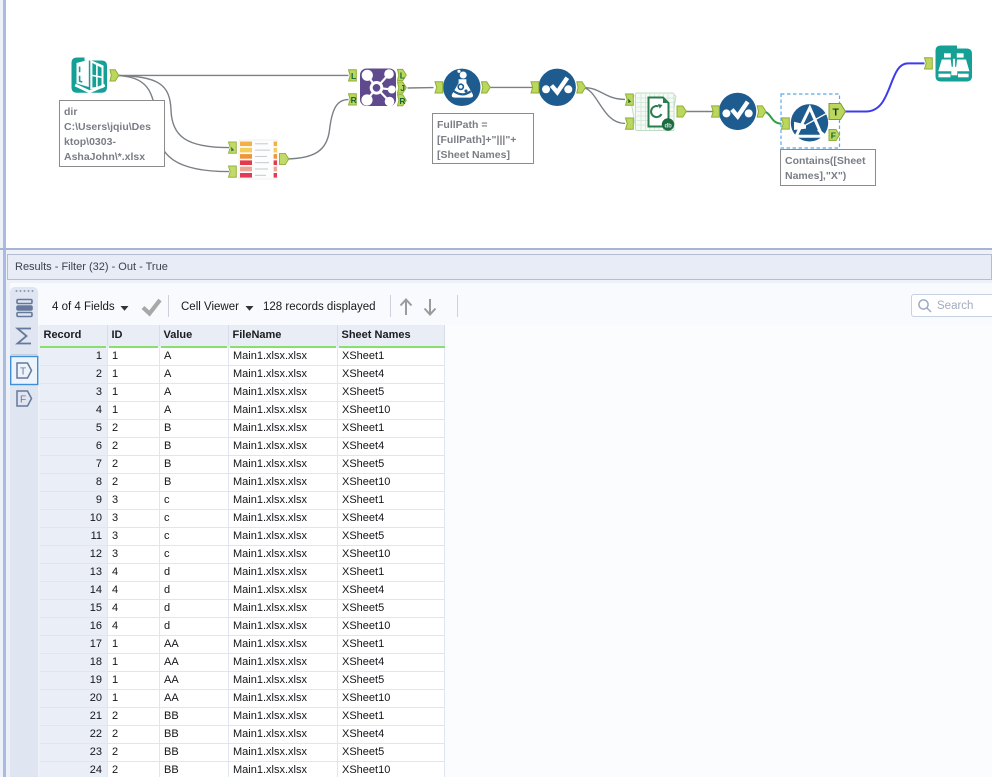 This screenshot has height=777, width=992. What do you see at coordinates (669, 127) in the screenshot?
I see `svg-text: db` at bounding box center [669, 127].